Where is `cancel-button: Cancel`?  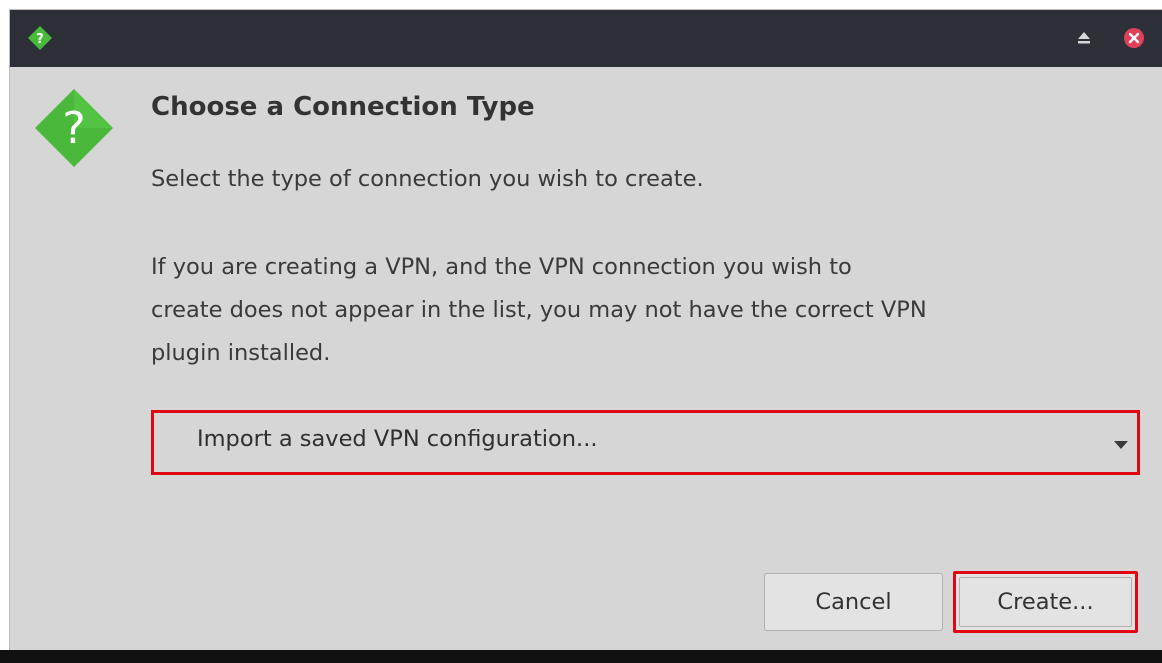 cancel-button: Cancel is located at coordinates (853, 602).